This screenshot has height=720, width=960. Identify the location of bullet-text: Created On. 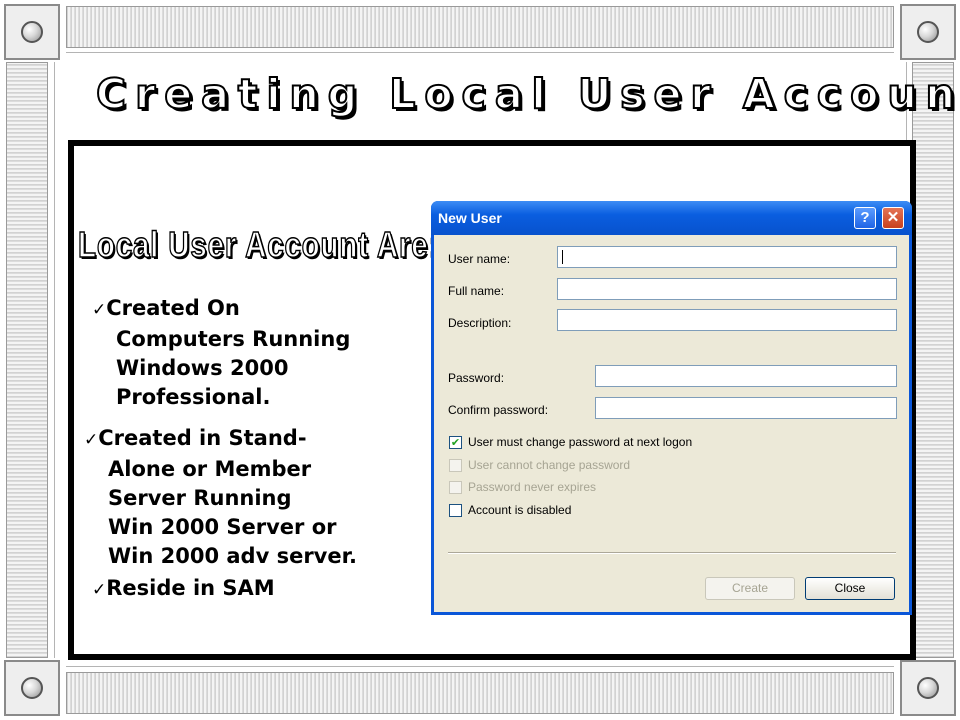
(173, 308).